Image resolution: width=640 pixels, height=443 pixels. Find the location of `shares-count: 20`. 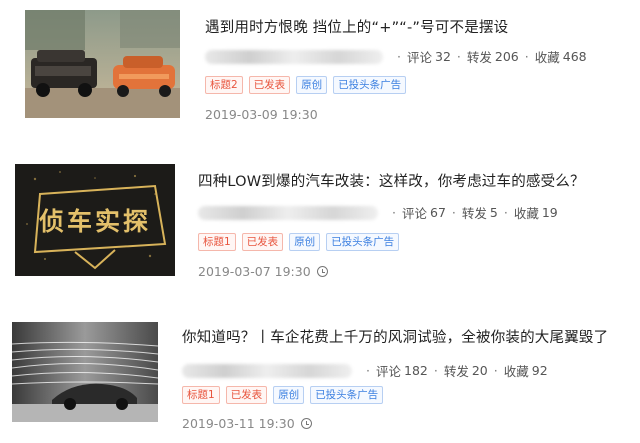

shares-count: 20 is located at coordinates (479, 370).